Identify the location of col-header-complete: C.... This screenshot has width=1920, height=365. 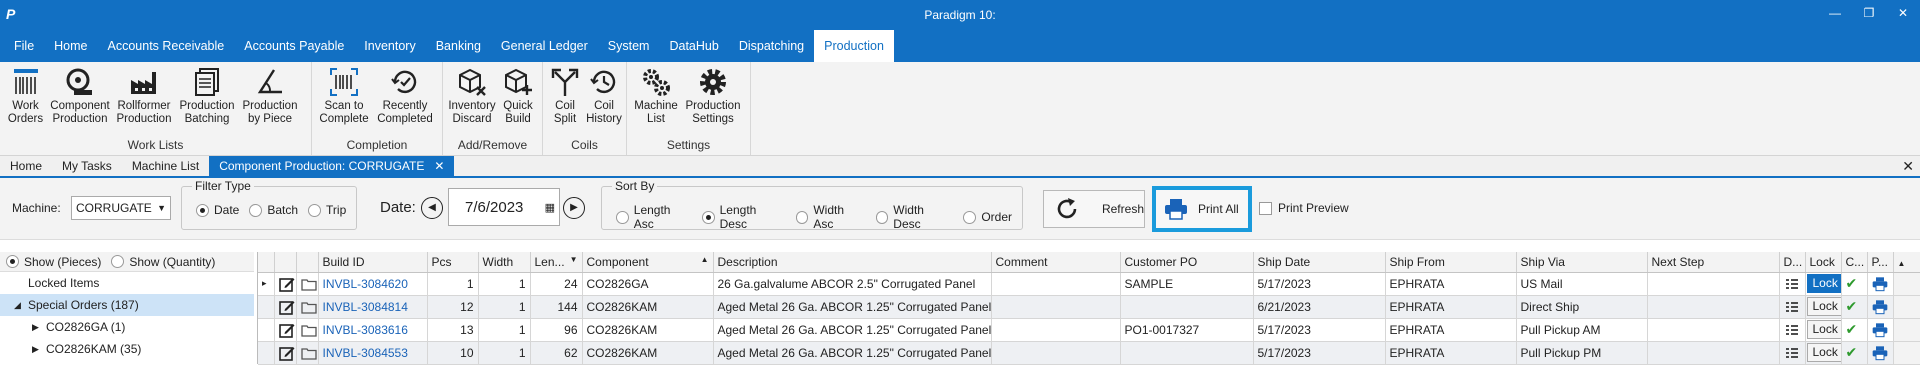
(1854, 262).